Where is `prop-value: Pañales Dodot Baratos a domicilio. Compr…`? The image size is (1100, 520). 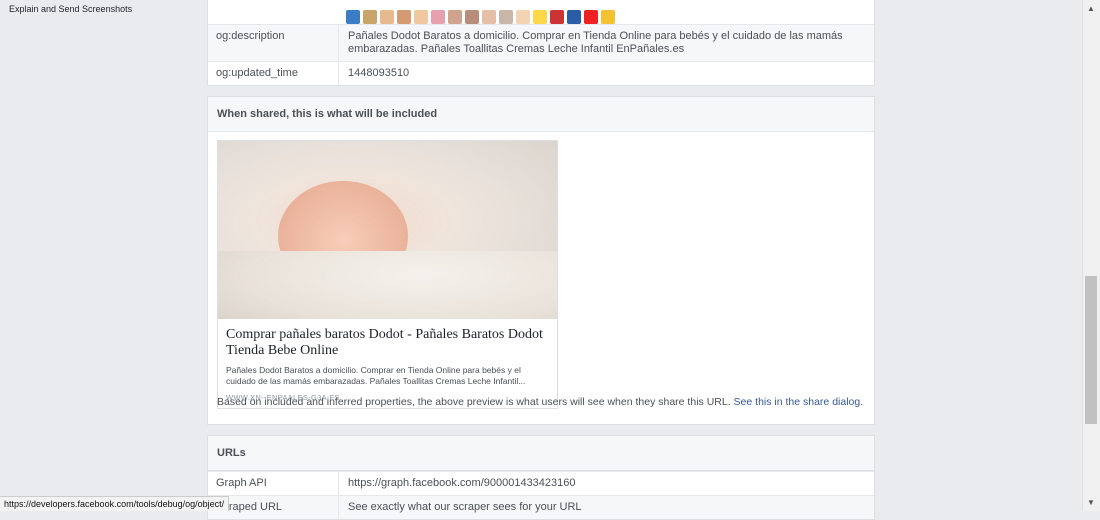
prop-value: Pañales Dodot Baratos a domicilio. Compr… is located at coordinates (595, 42).